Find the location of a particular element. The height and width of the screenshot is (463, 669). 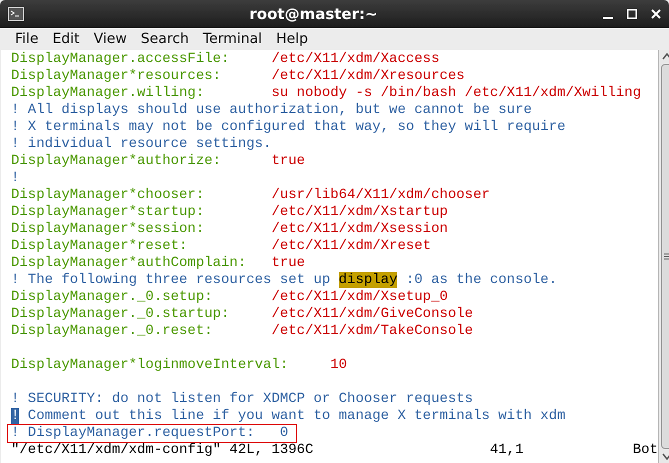

window-title: root@master:~ is located at coordinates (313, 14).